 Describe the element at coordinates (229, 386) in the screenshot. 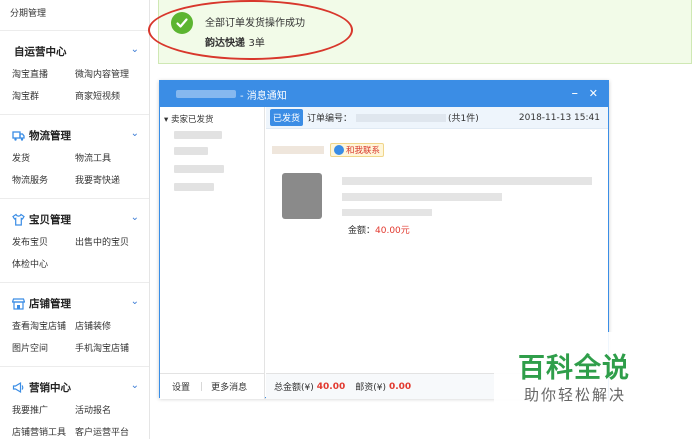

I see `more-messages-link: 更多消息` at that location.